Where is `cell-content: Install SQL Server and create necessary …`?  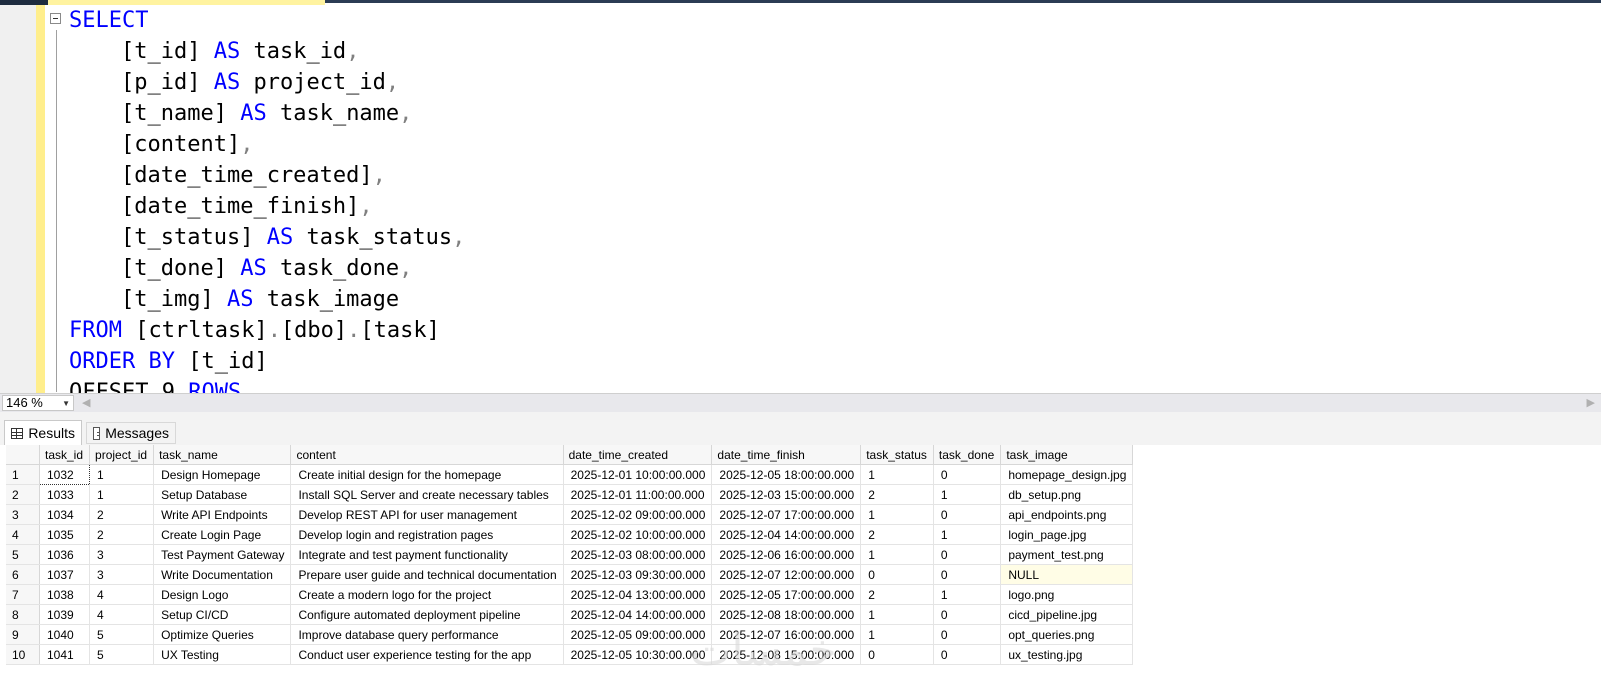 cell-content: Install SQL Server and create necessary … is located at coordinates (427, 494).